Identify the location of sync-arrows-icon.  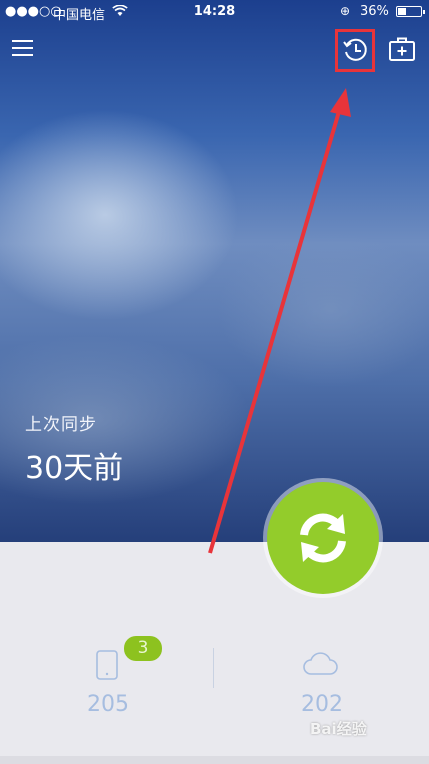
(323, 538).